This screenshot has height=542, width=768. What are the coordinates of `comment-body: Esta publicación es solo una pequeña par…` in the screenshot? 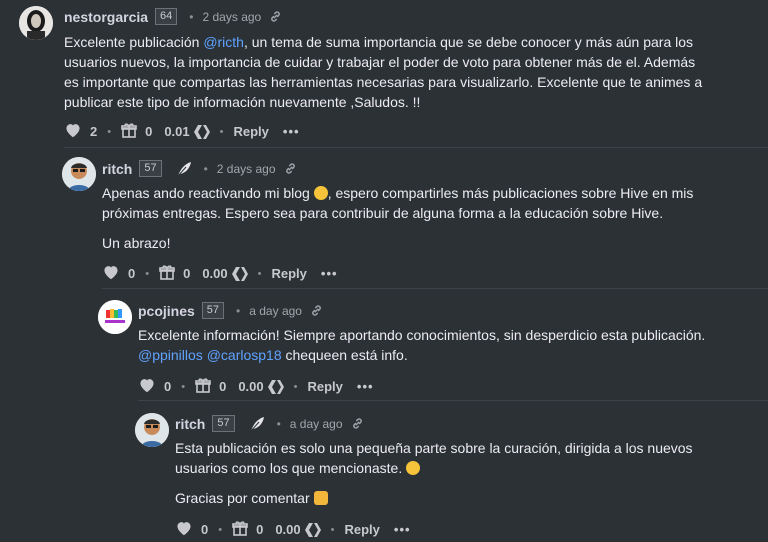 It's located at (455, 473).